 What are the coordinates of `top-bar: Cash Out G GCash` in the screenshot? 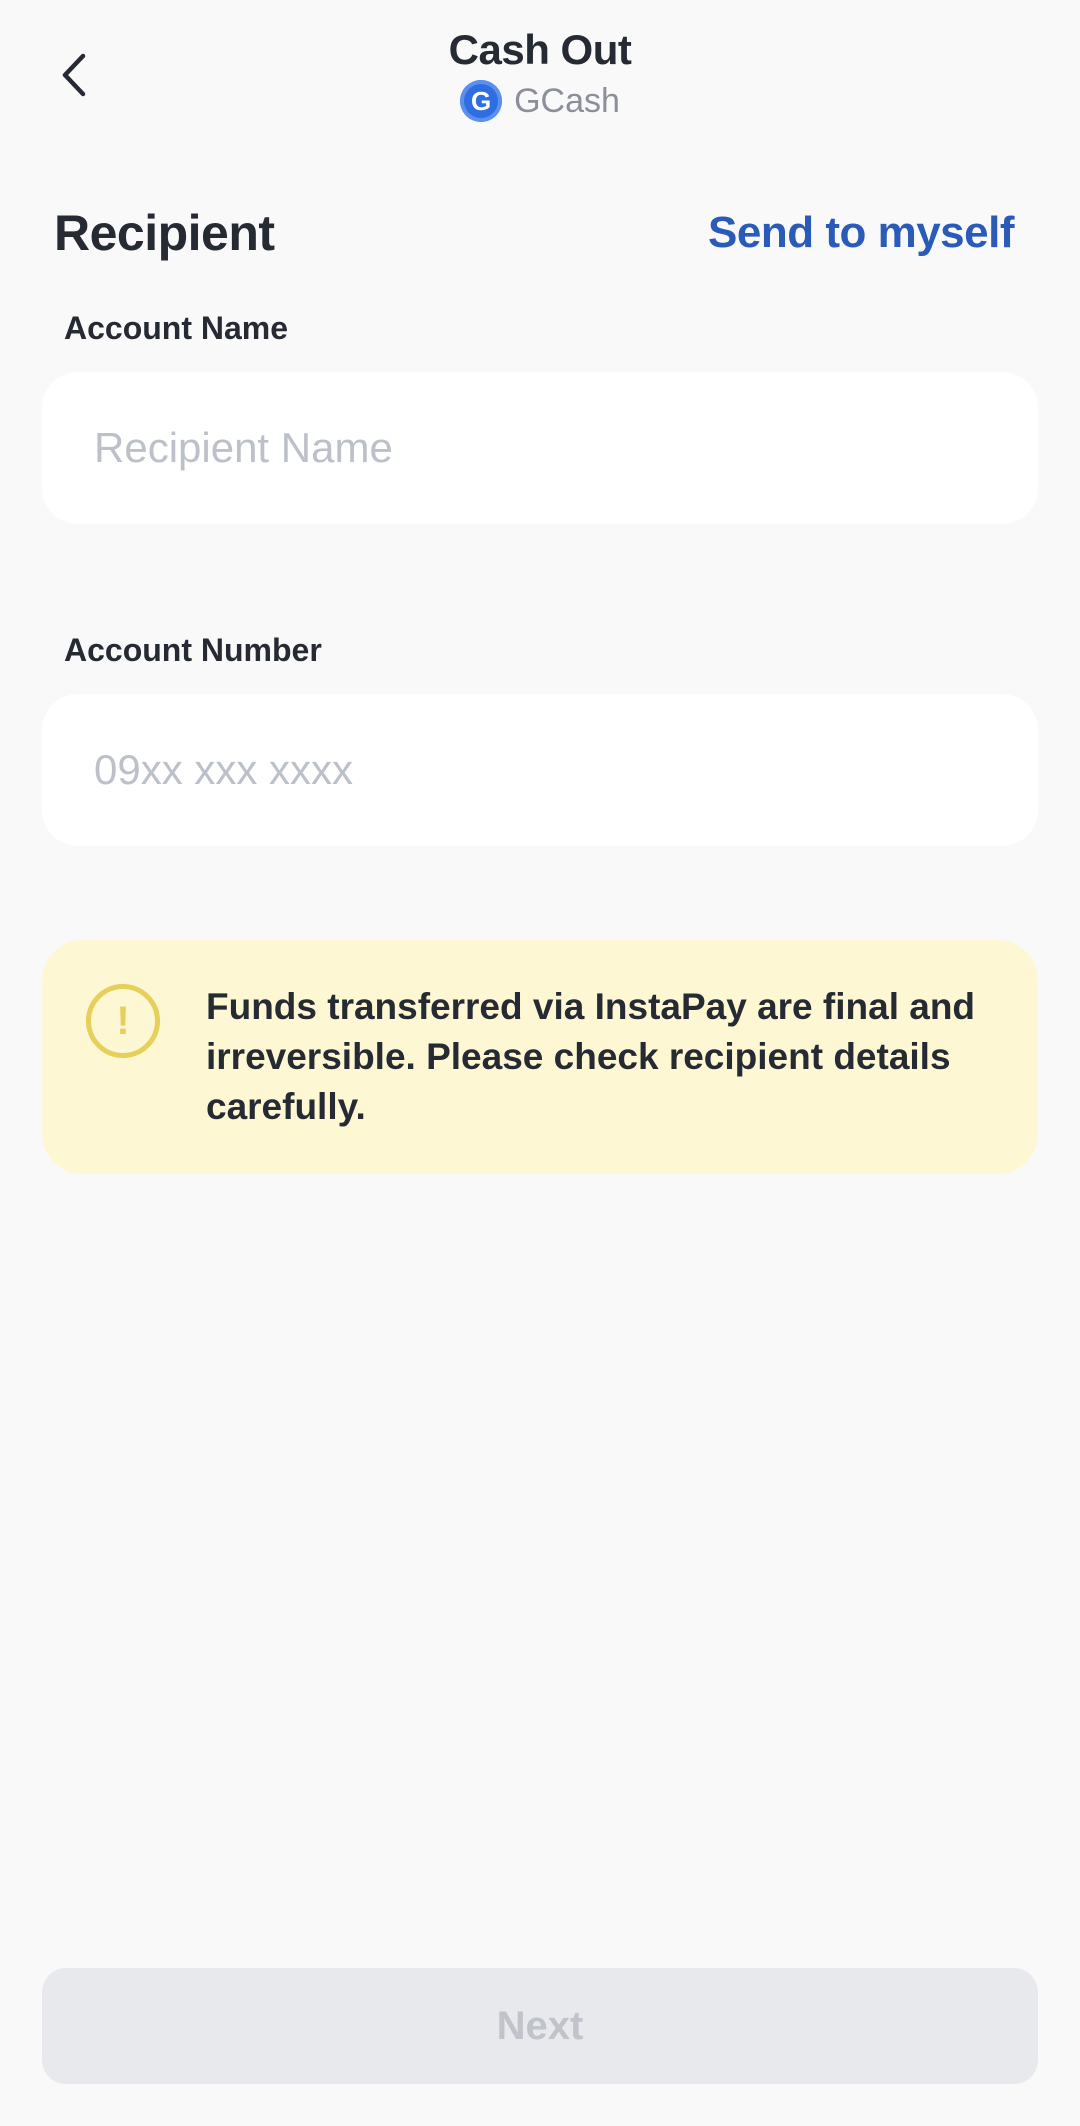 It's located at (540, 70).